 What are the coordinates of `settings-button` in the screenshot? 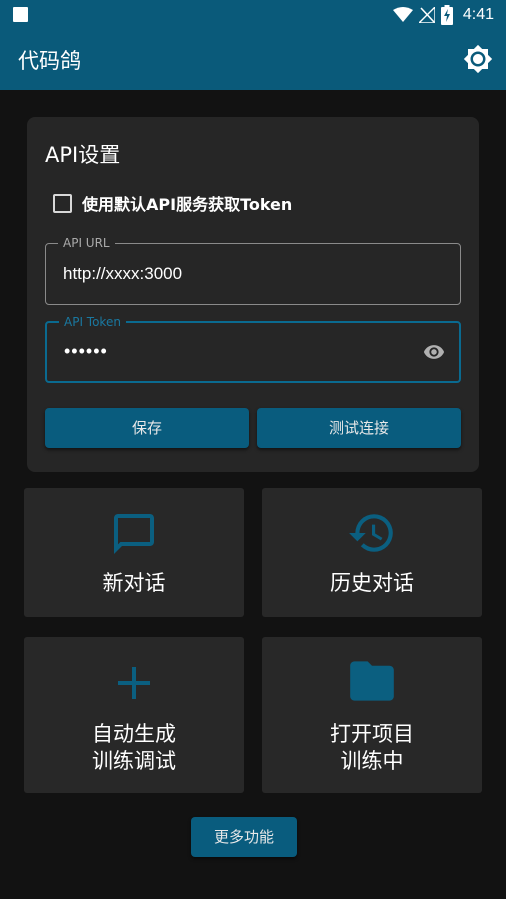 It's located at (478, 59).